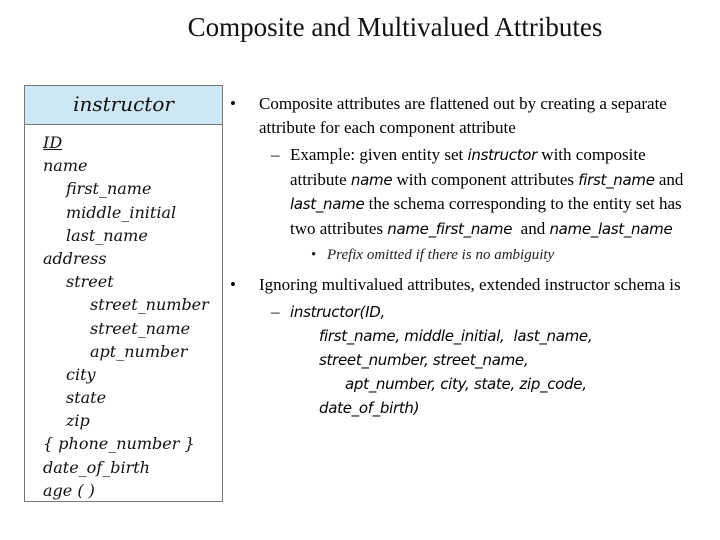 The width and height of the screenshot is (720, 540). What do you see at coordinates (123, 281) in the screenshot?
I see `entity-attribute: street` at bounding box center [123, 281].